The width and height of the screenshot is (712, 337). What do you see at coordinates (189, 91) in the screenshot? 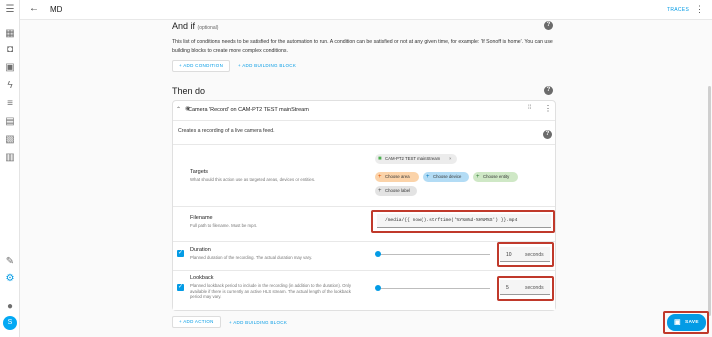
I see `then-do-heading: Then do` at bounding box center [189, 91].